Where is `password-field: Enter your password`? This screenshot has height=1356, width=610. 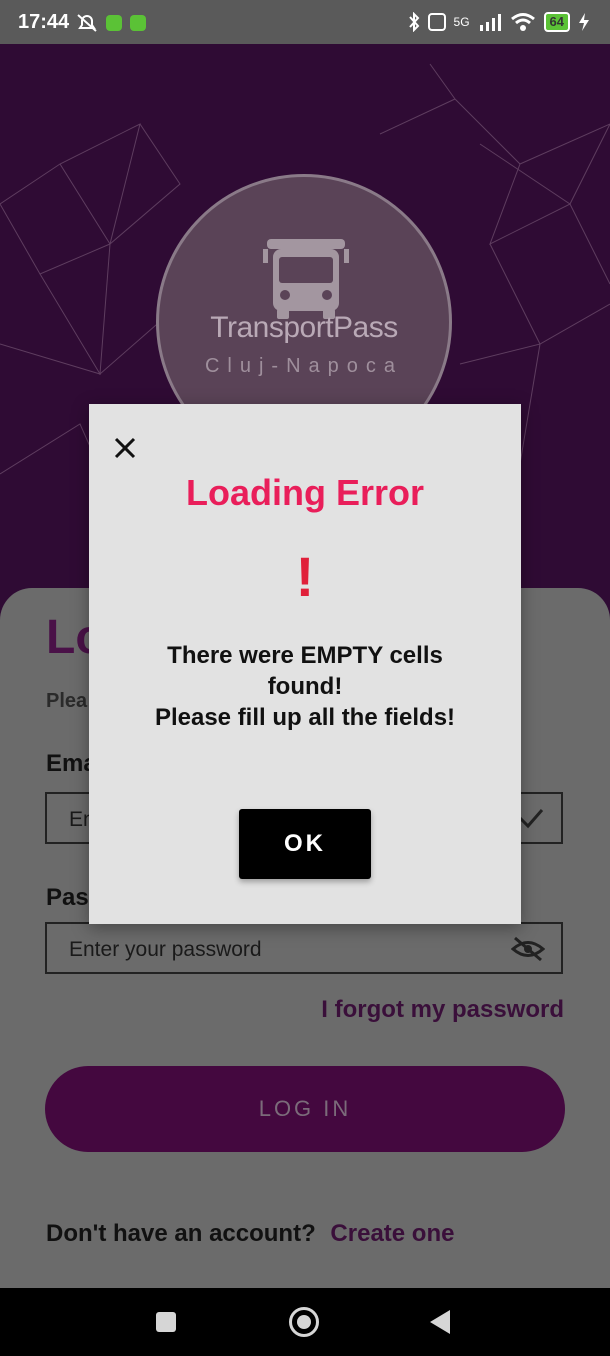
password-field: Enter your password is located at coordinates (304, 948).